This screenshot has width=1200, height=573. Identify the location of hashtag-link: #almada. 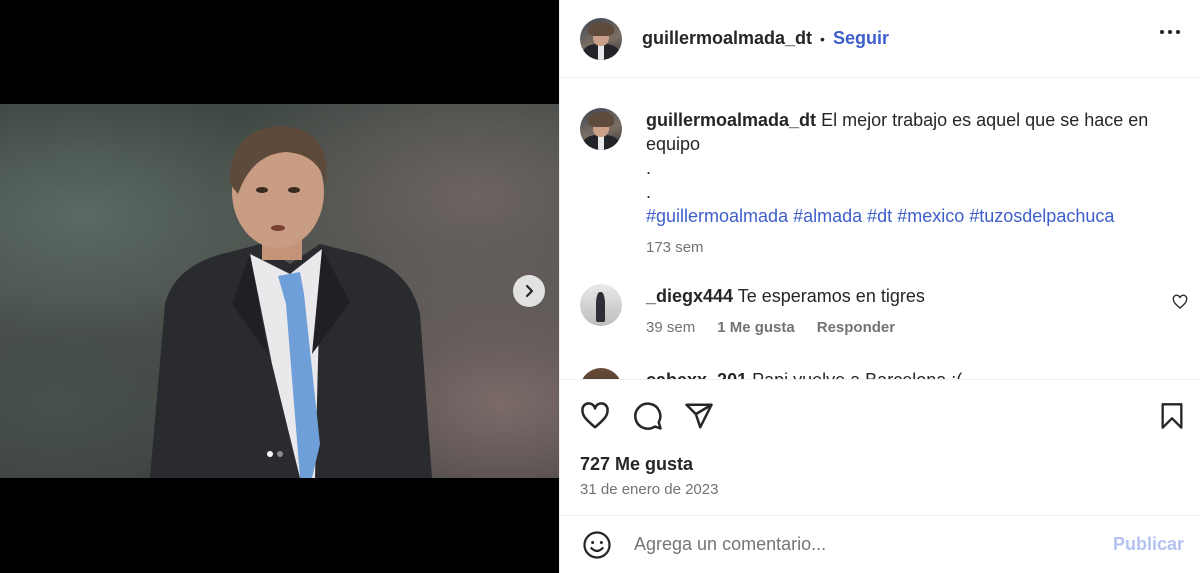
(827, 216).